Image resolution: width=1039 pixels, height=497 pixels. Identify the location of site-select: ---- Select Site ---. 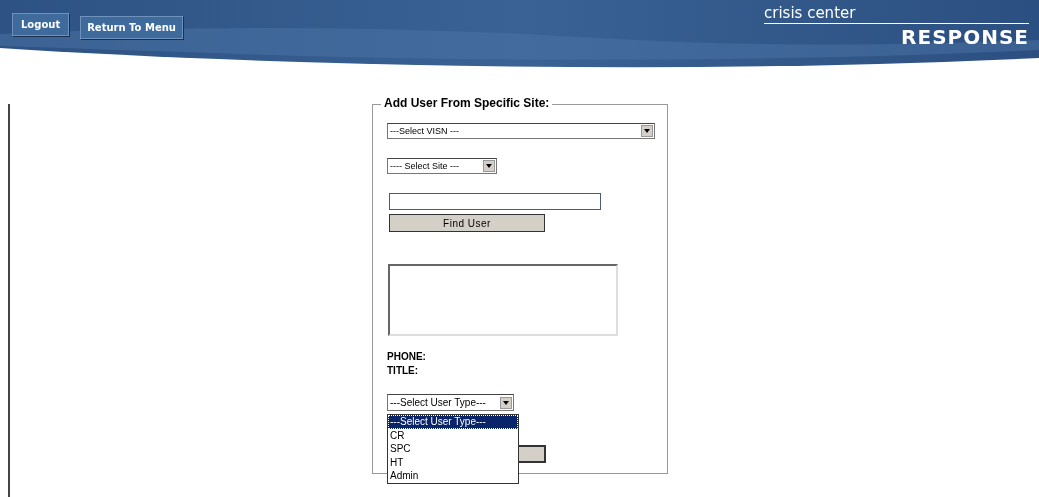
(442, 166).